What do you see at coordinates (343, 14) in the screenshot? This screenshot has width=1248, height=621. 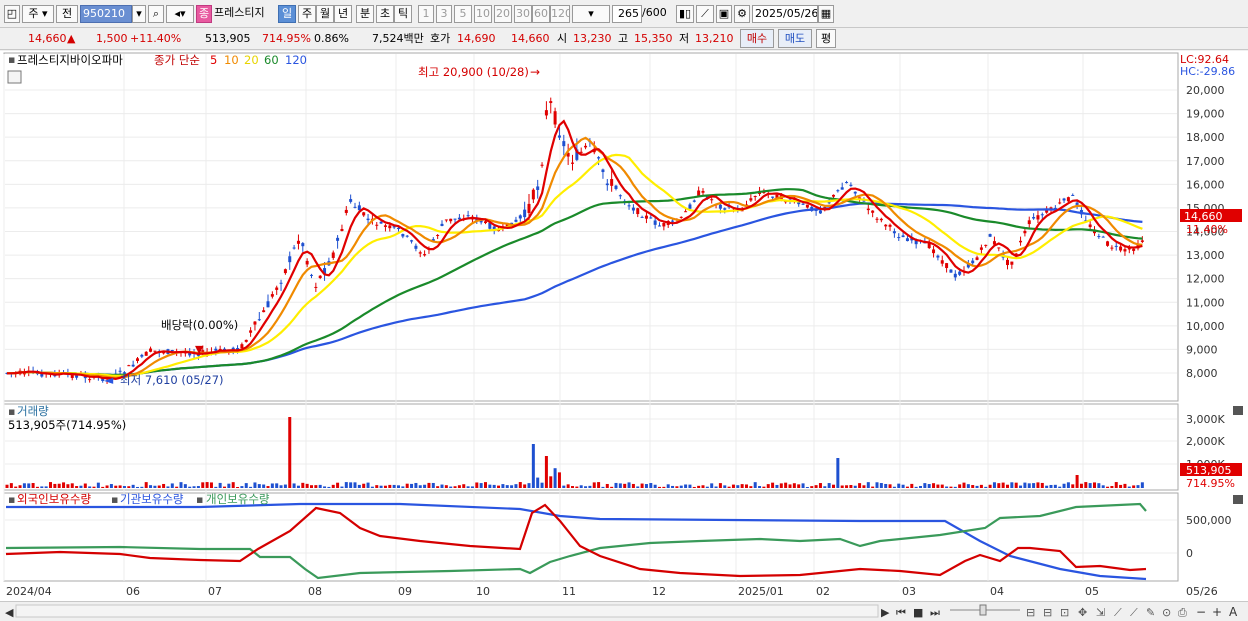 I see `interval-button-3: 년` at bounding box center [343, 14].